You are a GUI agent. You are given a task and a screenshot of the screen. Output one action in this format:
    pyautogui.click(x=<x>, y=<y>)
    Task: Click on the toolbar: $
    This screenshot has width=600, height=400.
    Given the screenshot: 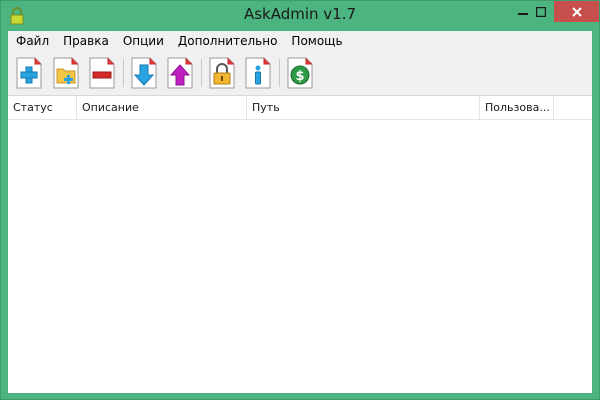 What is the action you would take?
    pyautogui.click(x=300, y=74)
    